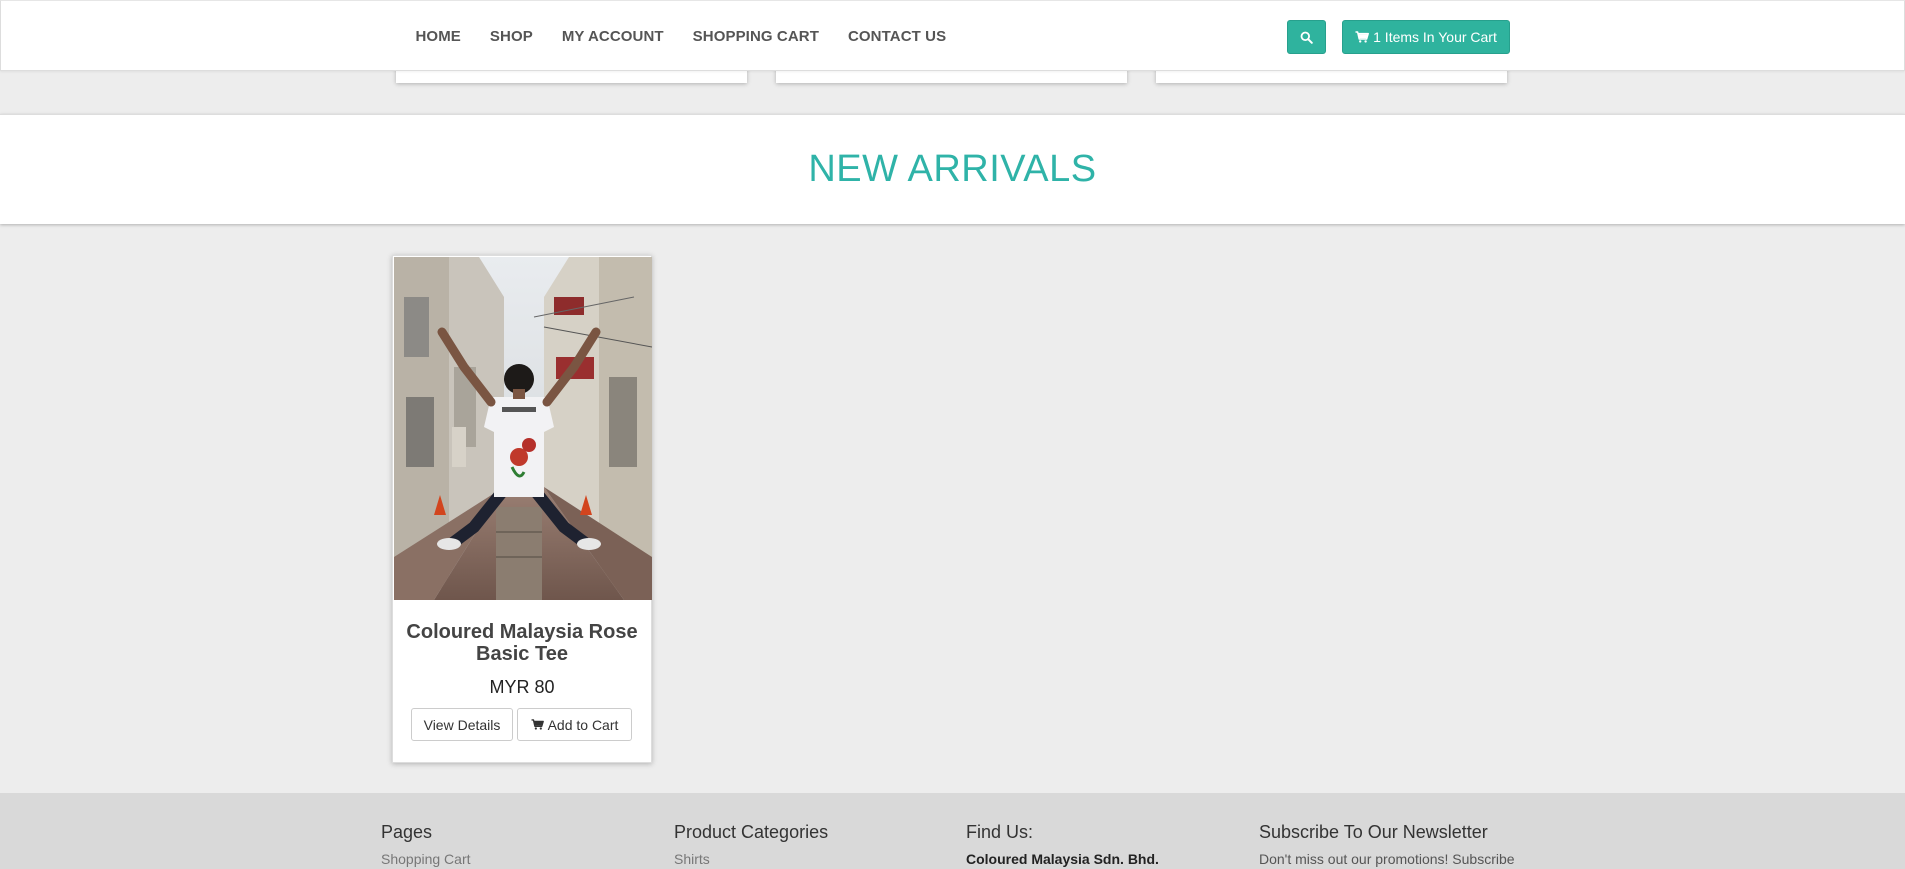  I want to click on product-image, so click(523, 428).